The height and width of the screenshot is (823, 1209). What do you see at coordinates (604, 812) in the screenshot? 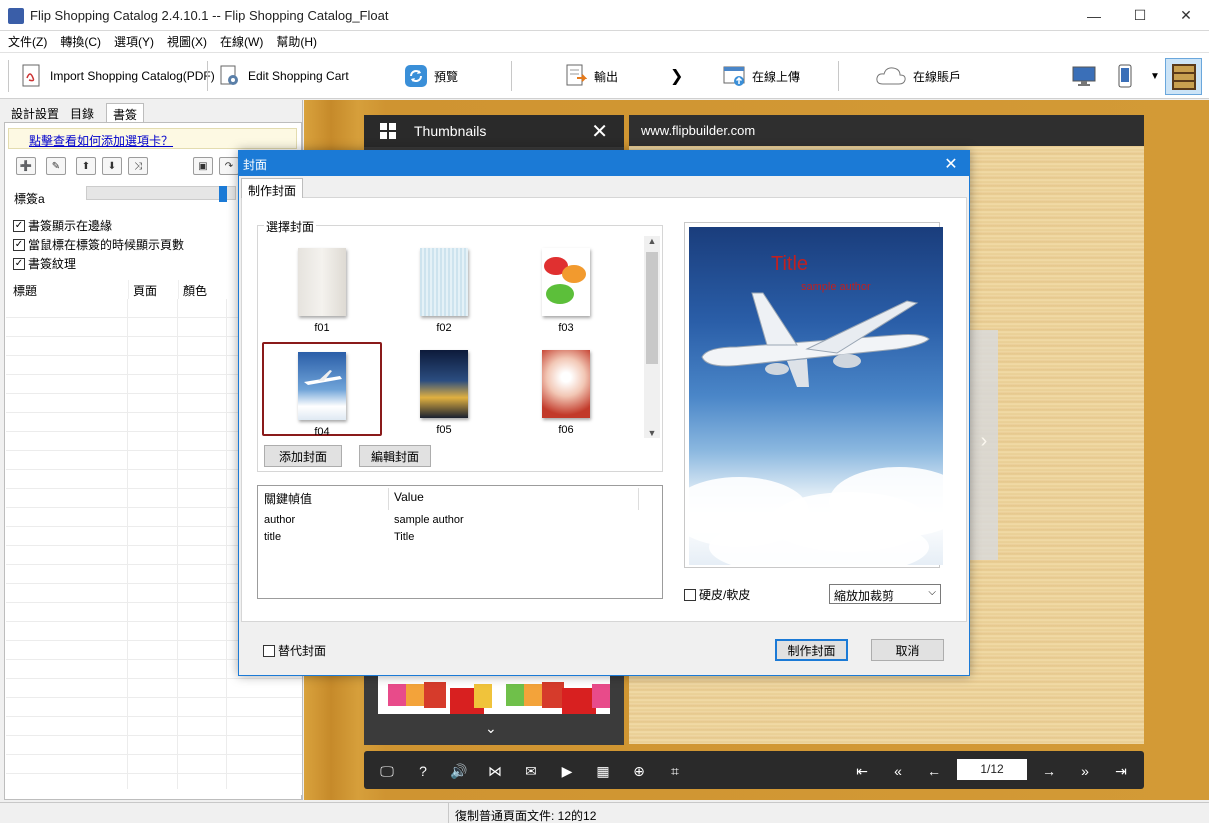
I see `status-bar: 復制普通頁面文件: 12的12` at bounding box center [604, 812].